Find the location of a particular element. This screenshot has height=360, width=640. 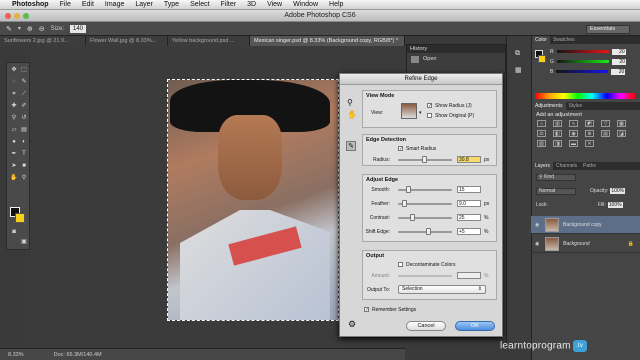

quick-mask-icon: ◙ is located at coordinates (14, 232).